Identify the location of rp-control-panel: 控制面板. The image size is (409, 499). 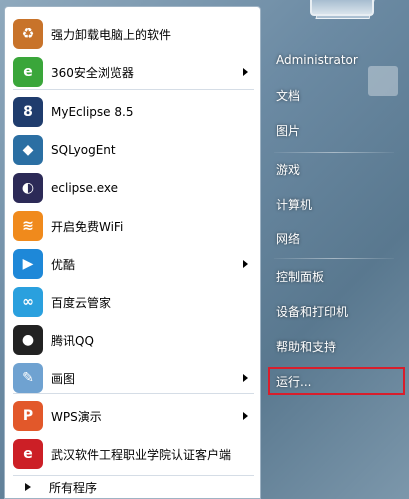
(333, 276).